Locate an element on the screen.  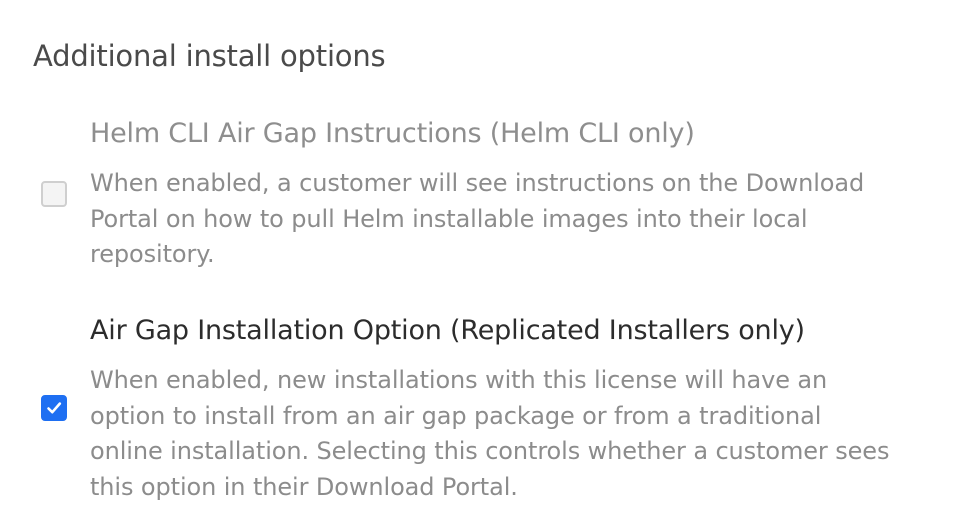
option-description-line: this option in their Download Portal. is located at coordinates (304, 486).